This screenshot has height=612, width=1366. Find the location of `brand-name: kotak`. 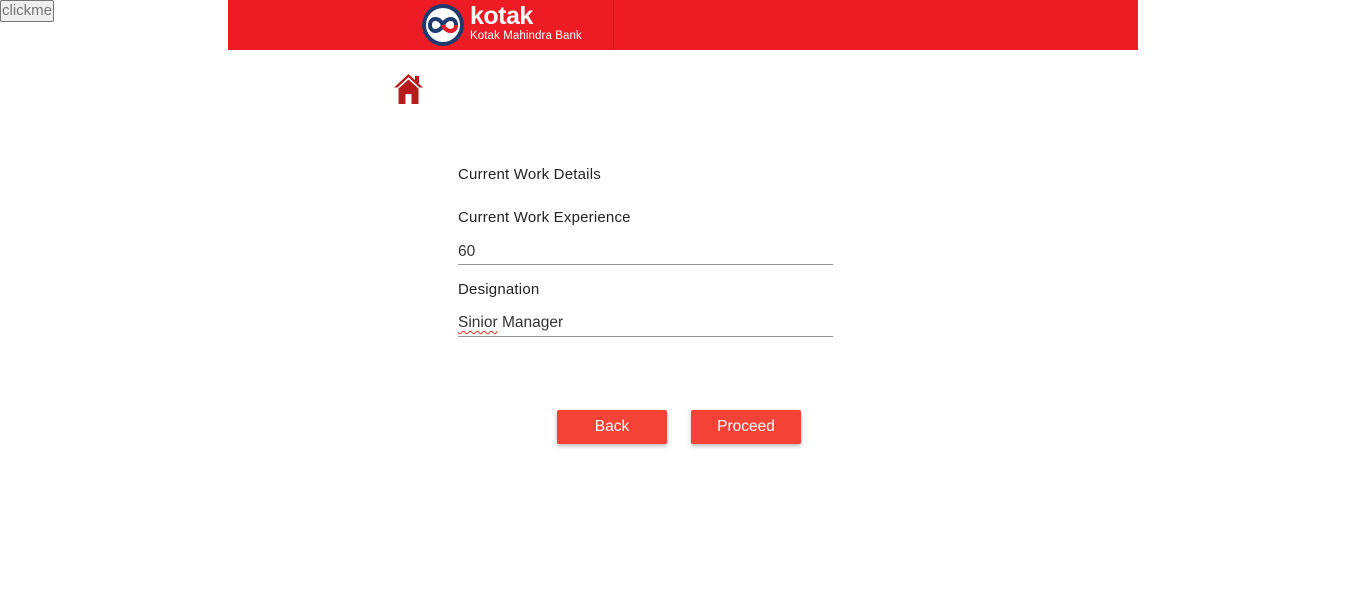

brand-name: kotak is located at coordinates (501, 15).